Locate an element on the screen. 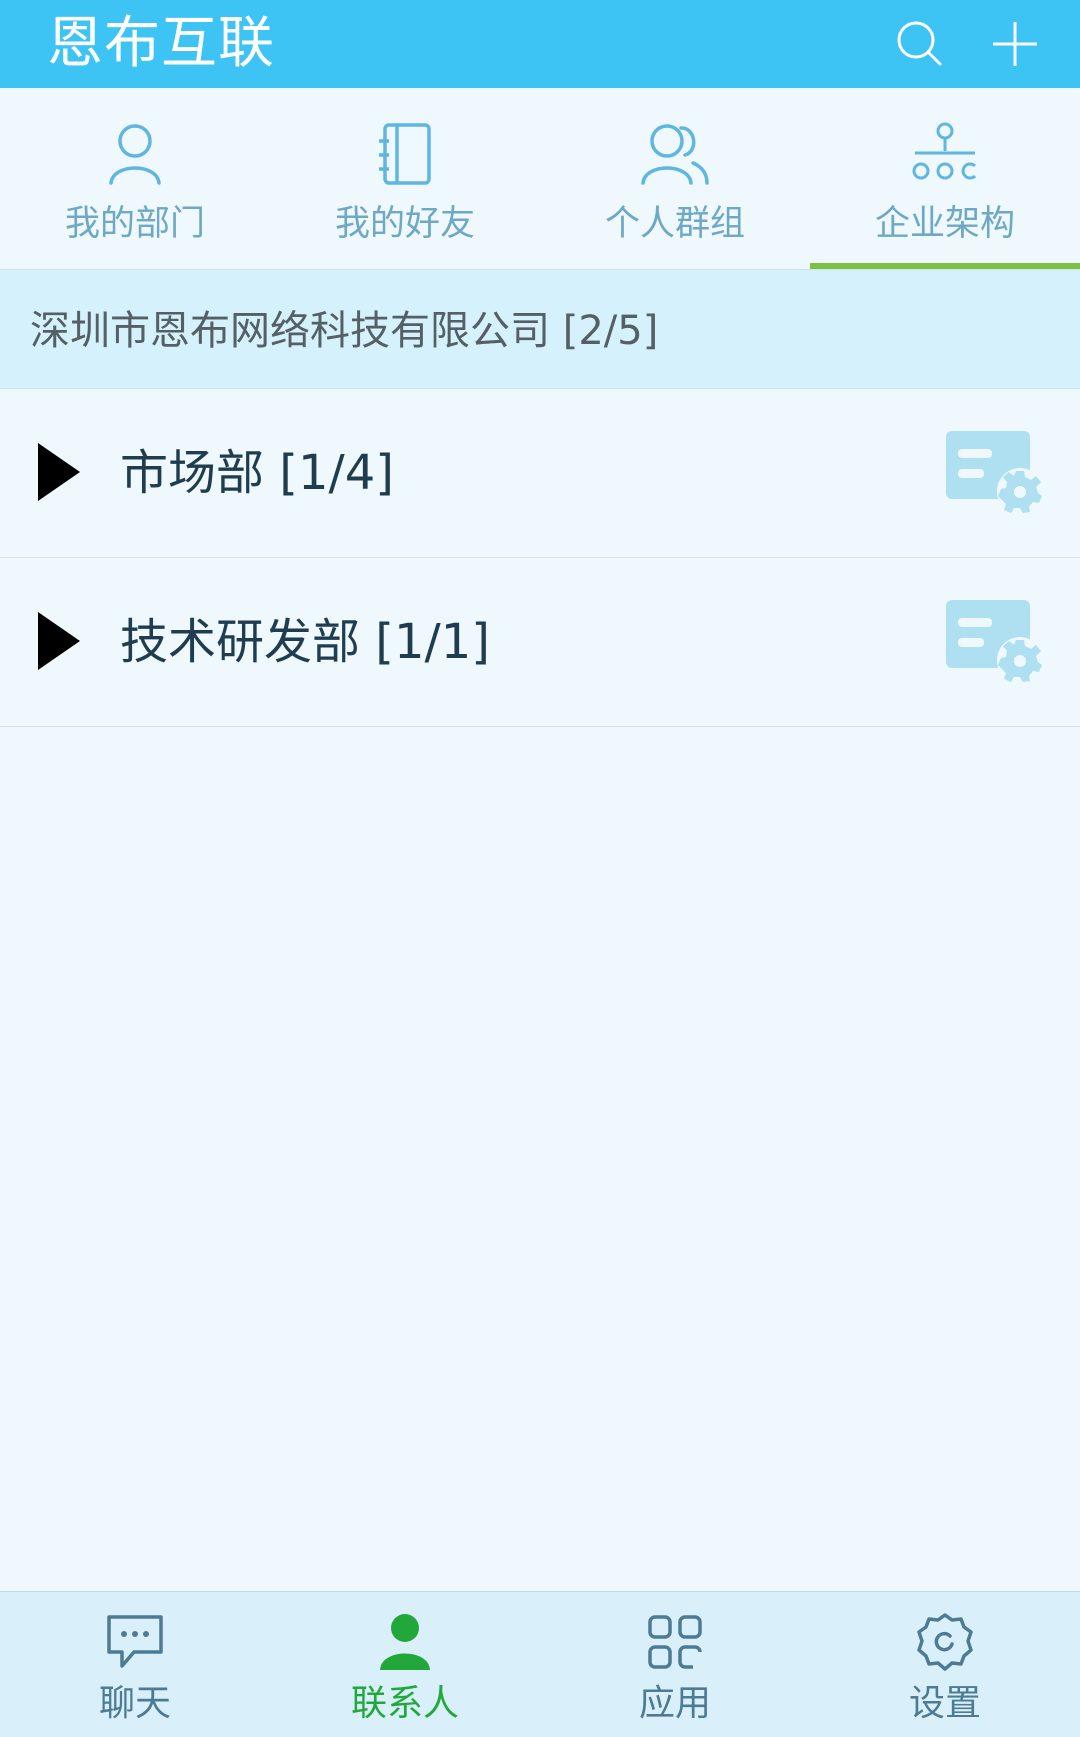 This screenshot has width=1080, height=1737. nav-contacts: 联系人 is located at coordinates (405, 1664).